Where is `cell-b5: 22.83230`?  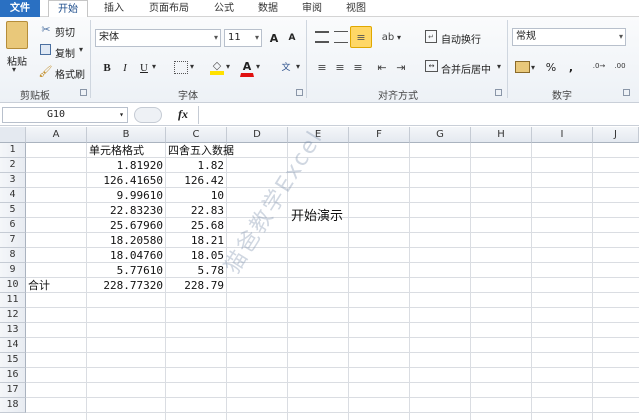 cell-b5: 22.83230 is located at coordinates (126, 210).